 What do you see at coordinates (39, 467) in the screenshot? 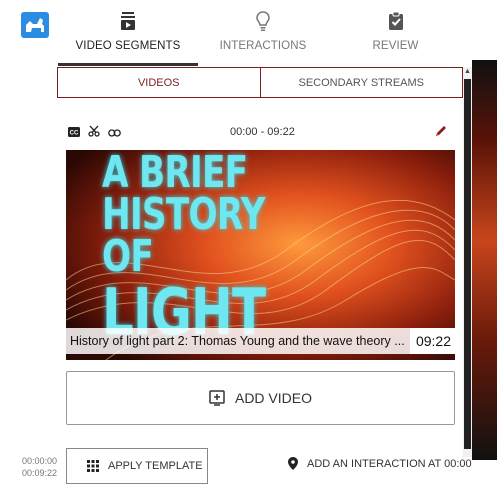
I see `timeline-times: 00:00:00 00:09:22` at bounding box center [39, 467].